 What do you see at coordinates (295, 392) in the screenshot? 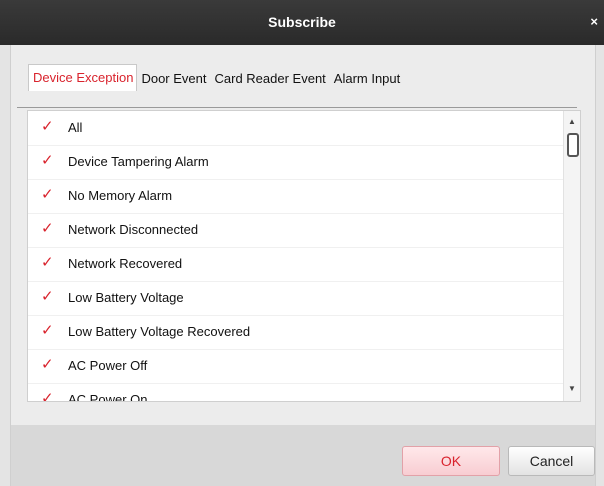
I see `list-item: ✓ AC Power On` at bounding box center [295, 392].